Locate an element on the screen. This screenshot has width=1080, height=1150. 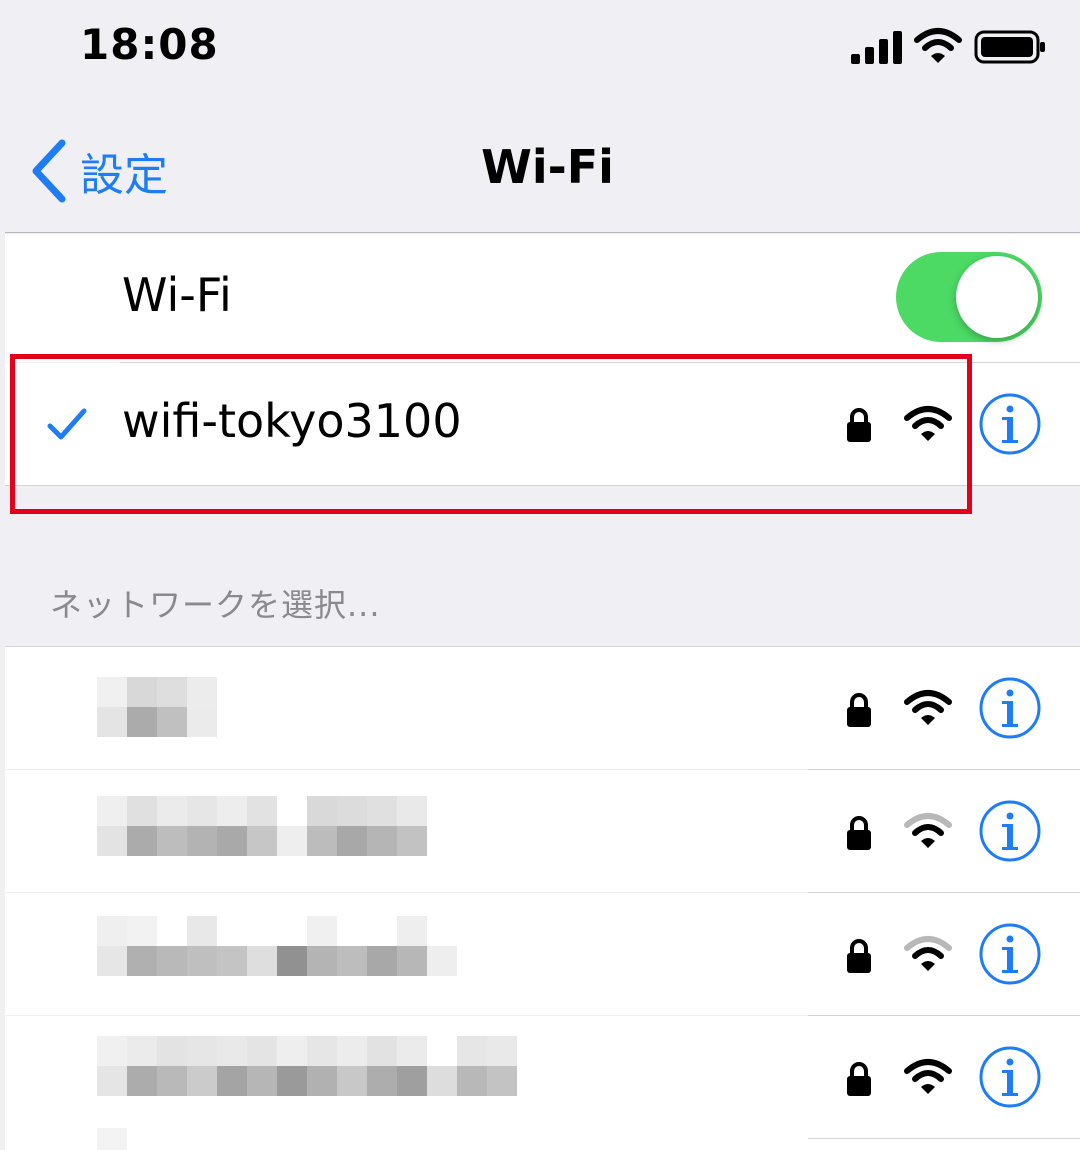
status-time: 18:08 is located at coordinates (149, 44).